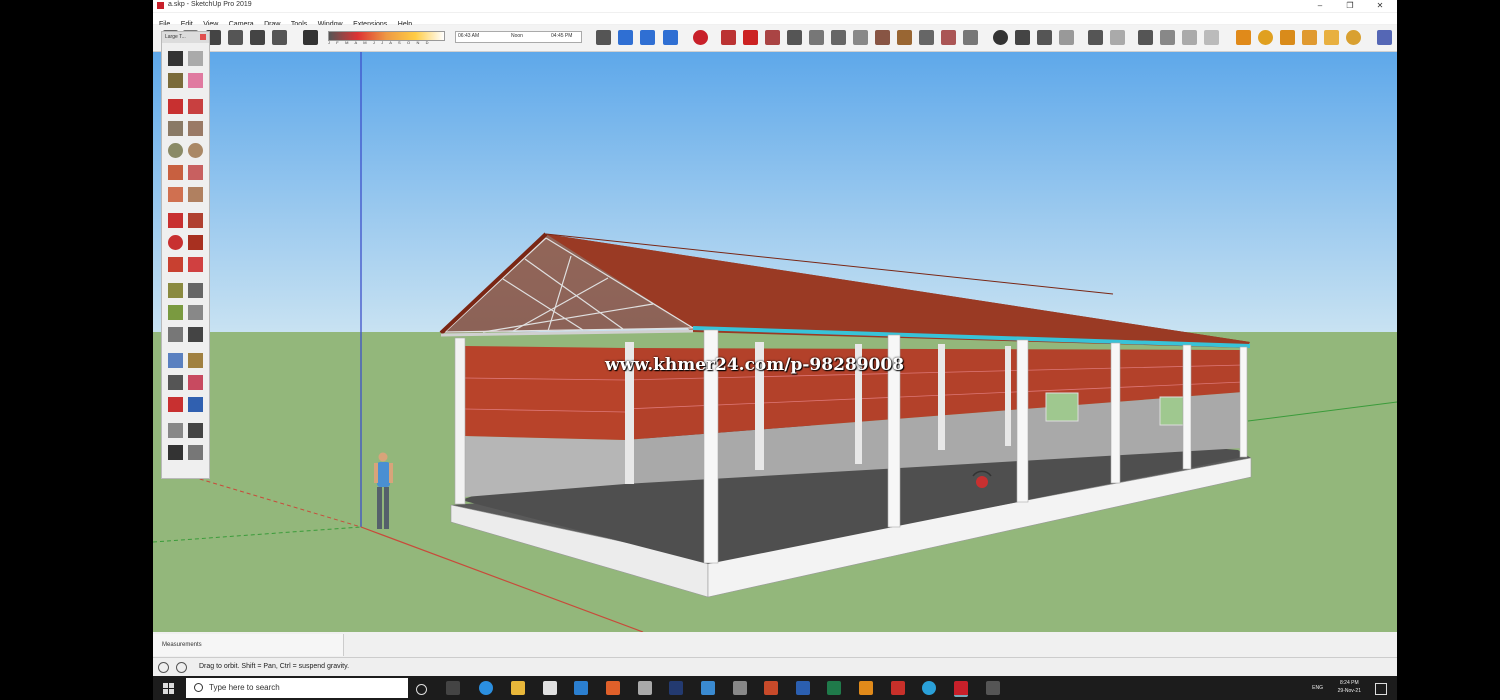 The height and width of the screenshot is (700, 1500). I want to click on protractor-icon, so click(175, 312).